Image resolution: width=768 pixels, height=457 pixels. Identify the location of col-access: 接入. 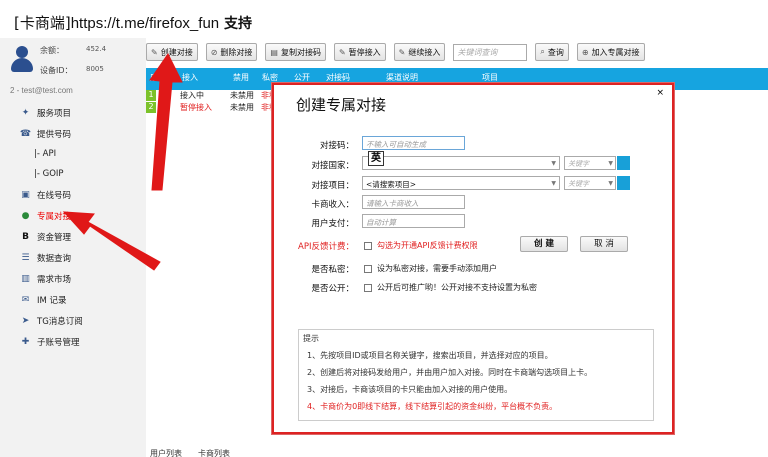
(190, 77).